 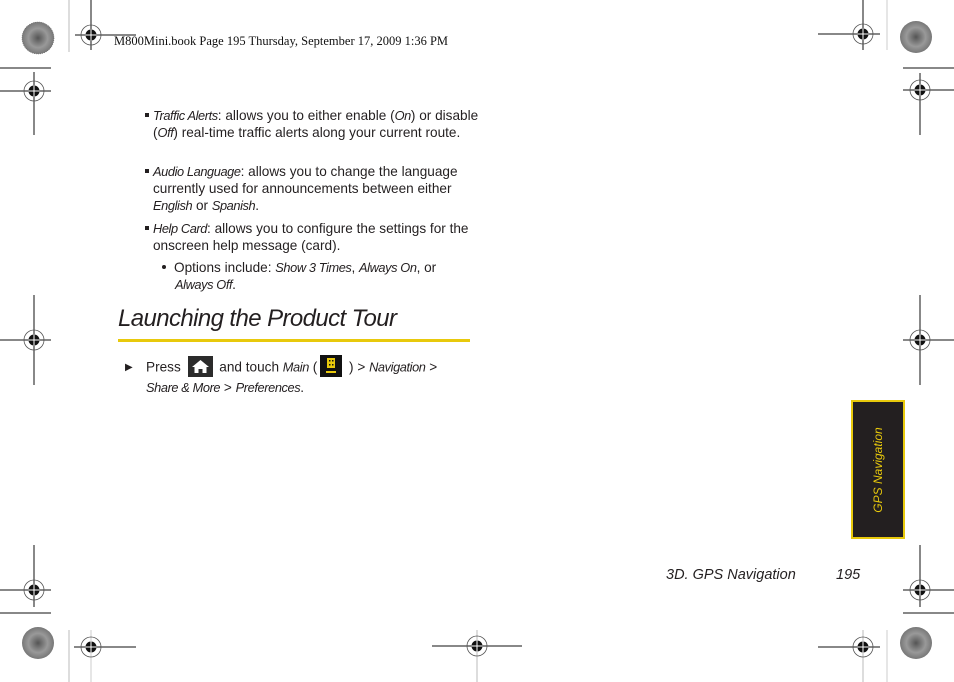 I want to click on term: Traffic Alerts, so click(x=185, y=115).